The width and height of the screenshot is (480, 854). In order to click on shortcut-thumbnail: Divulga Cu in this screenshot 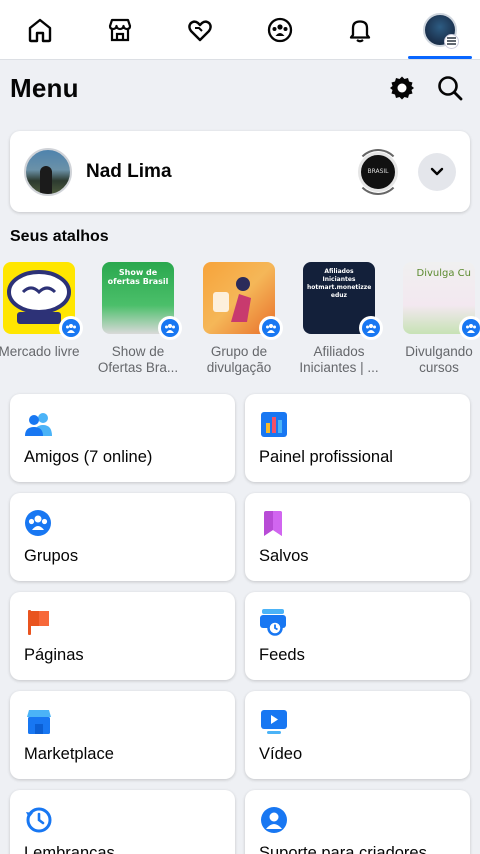, I will do `click(441, 301)`.